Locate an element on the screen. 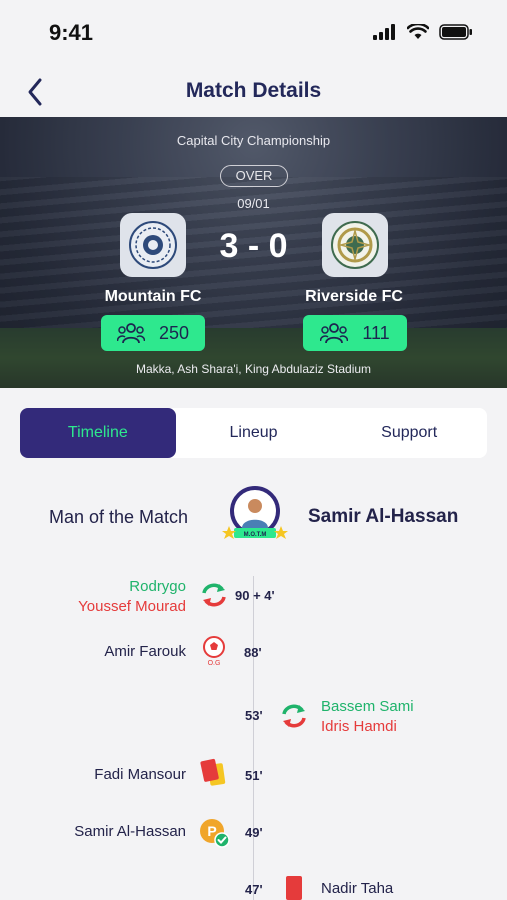 Image resolution: width=507 pixels, height=900 pixels. event-minute: 88' is located at coordinates (253, 652).